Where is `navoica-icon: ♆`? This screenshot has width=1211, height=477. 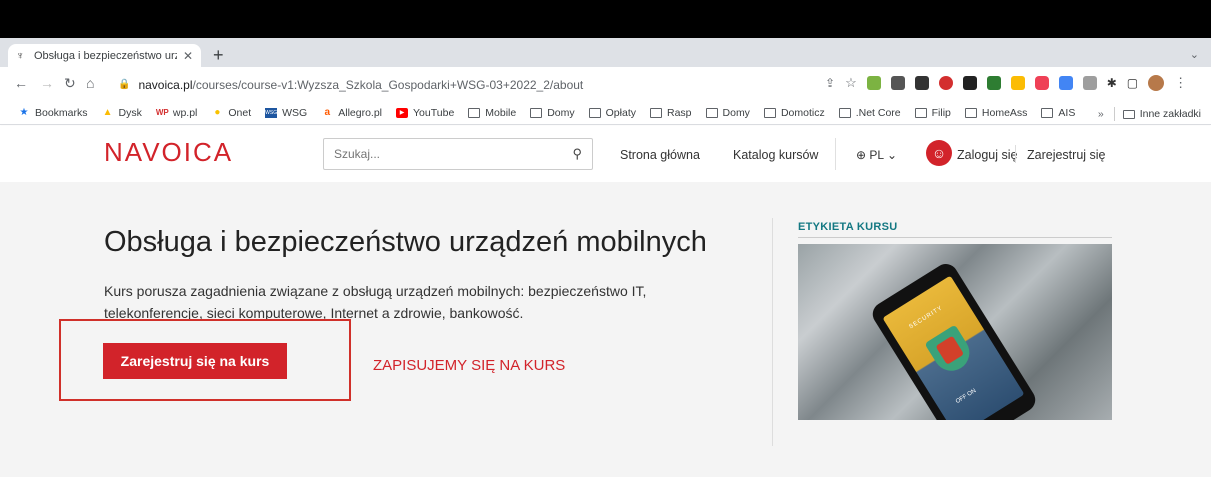 navoica-icon: ♆ is located at coordinates (20, 55).